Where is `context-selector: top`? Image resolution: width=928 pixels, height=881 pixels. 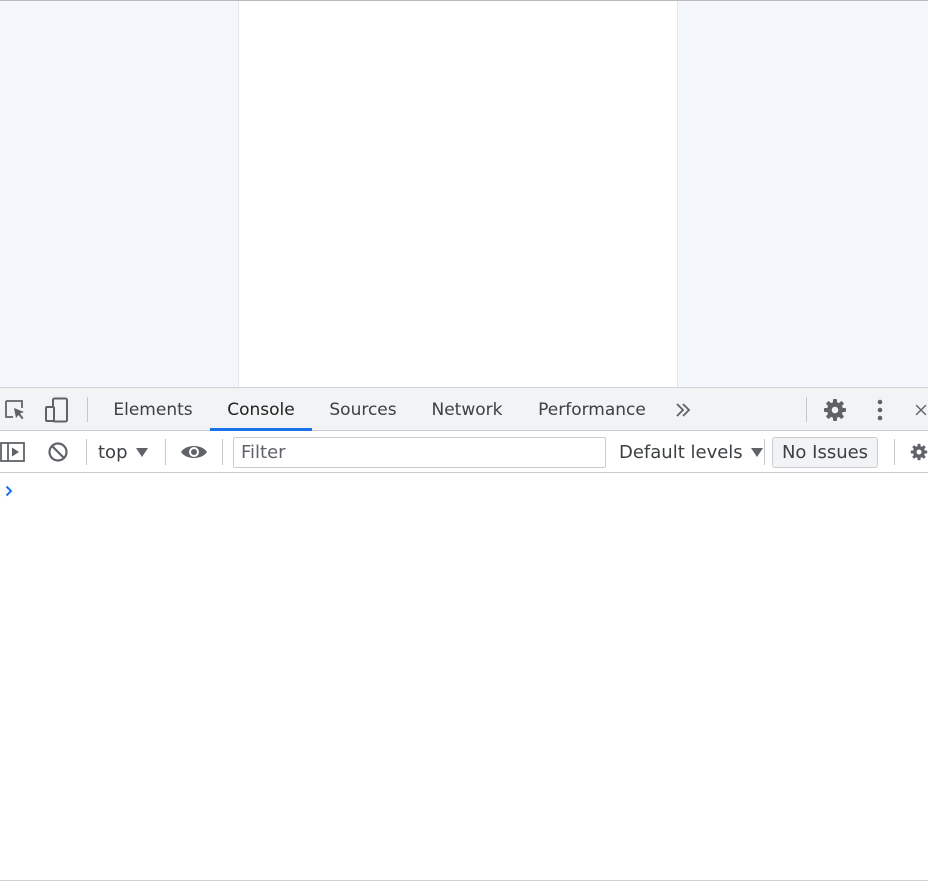
context-selector: top is located at coordinates (123, 452).